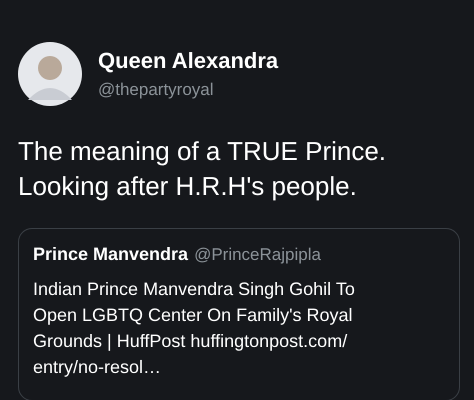 The width and height of the screenshot is (474, 400). What do you see at coordinates (190, 341) in the screenshot?
I see `quote-text: Grounds | HuffPost huffingtonpost.com/` at bounding box center [190, 341].